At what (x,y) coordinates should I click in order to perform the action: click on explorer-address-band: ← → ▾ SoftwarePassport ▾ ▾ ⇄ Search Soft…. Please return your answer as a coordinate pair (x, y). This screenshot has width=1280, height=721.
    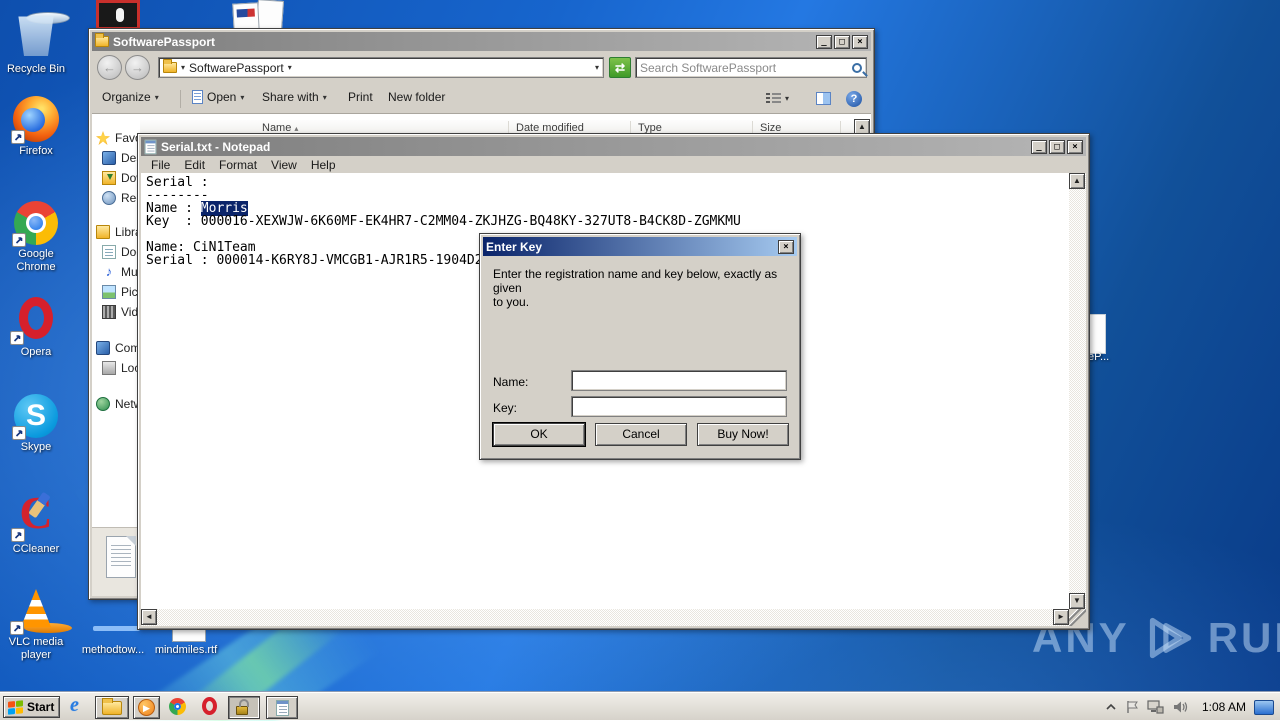
    Looking at the image, I should click on (481, 68).